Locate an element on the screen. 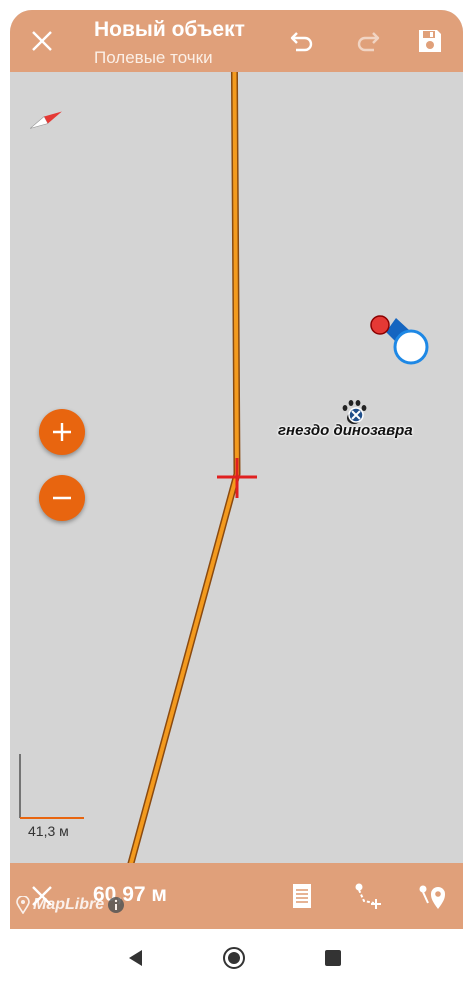 The image size is (472, 986). home-circle-icon is located at coordinates (234, 958).